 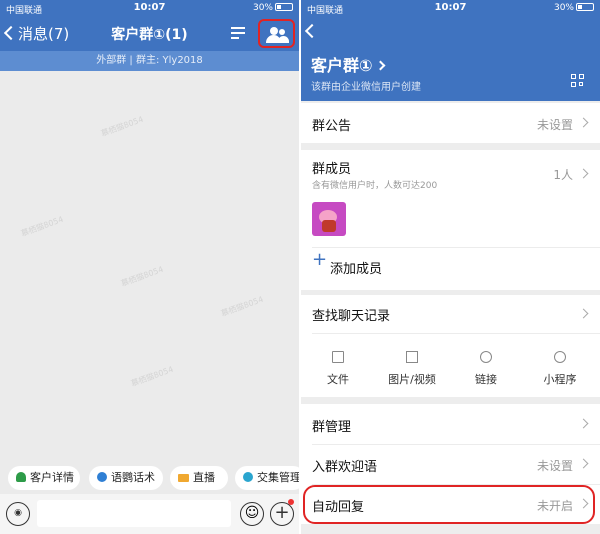 What do you see at coordinates (332, 126) in the screenshot?
I see `announcement-label: 群公告` at bounding box center [332, 126].